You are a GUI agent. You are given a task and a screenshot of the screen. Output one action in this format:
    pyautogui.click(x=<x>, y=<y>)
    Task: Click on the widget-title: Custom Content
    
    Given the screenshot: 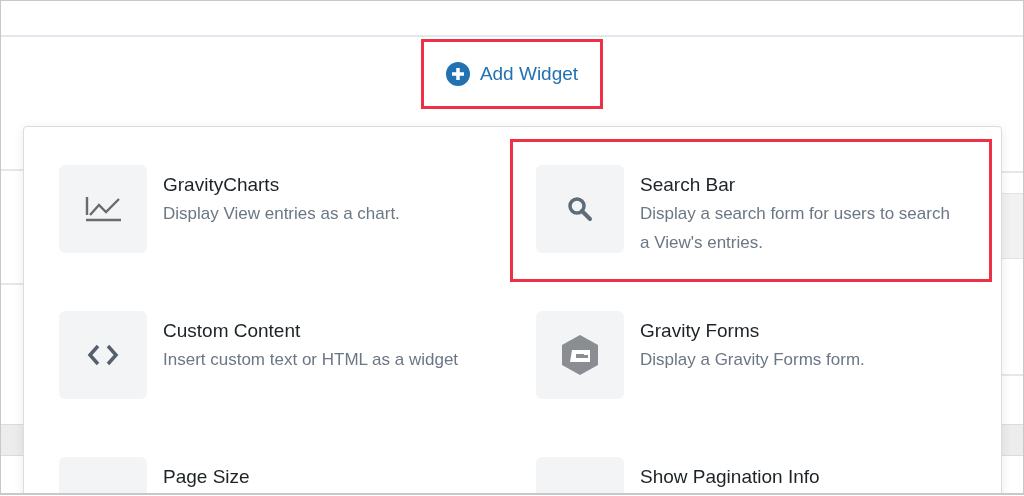 What is the action you would take?
    pyautogui.click(x=232, y=331)
    